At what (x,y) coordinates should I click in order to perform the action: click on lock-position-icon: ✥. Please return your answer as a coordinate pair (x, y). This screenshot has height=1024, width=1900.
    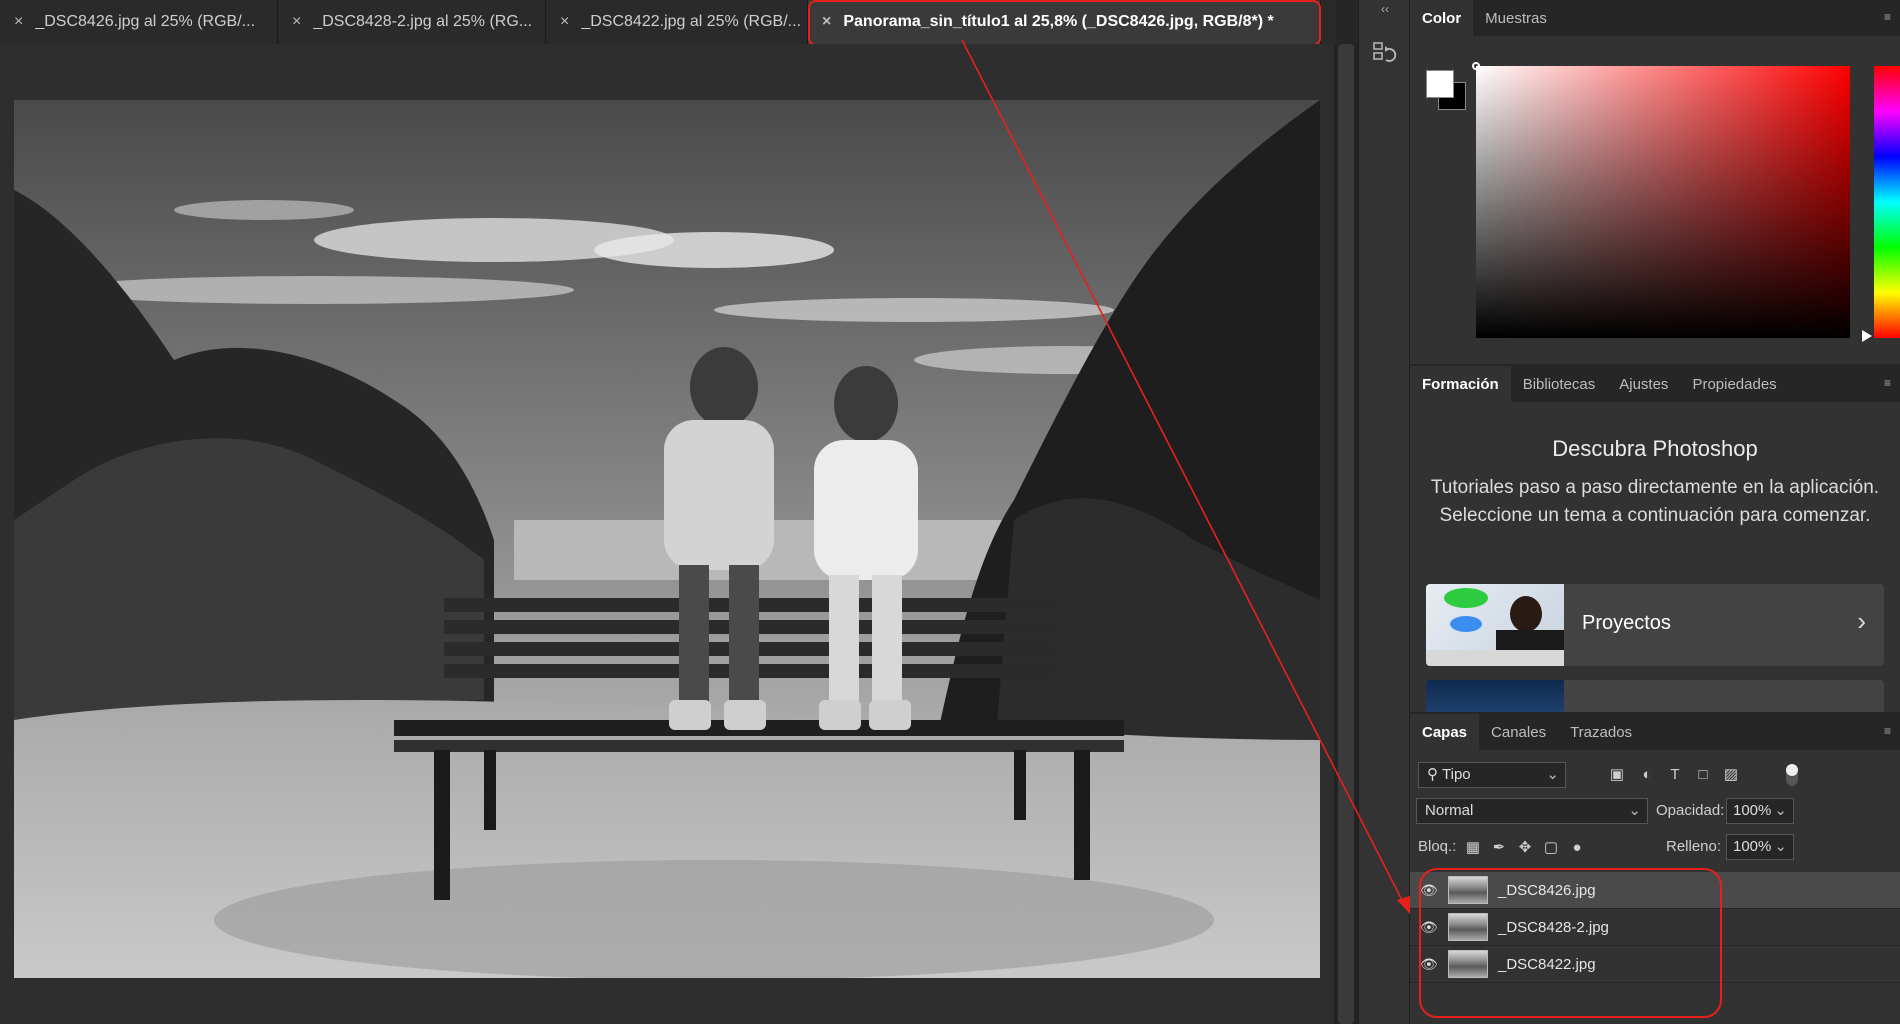
    Looking at the image, I should click on (1525, 848).